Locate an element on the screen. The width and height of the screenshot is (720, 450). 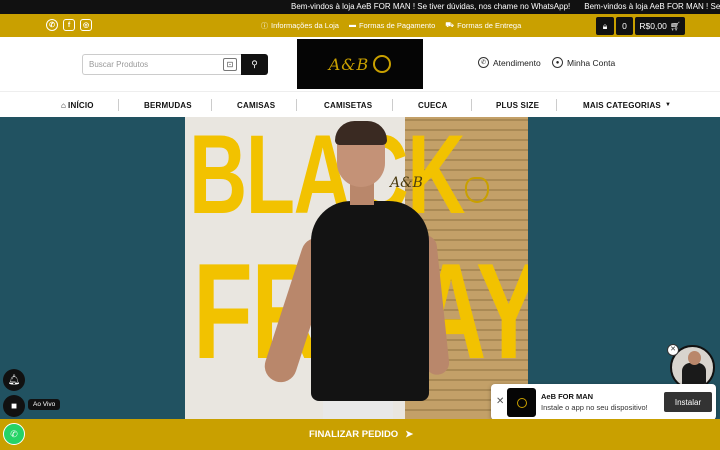
user-icon: ● is located at coordinates (557, 62).